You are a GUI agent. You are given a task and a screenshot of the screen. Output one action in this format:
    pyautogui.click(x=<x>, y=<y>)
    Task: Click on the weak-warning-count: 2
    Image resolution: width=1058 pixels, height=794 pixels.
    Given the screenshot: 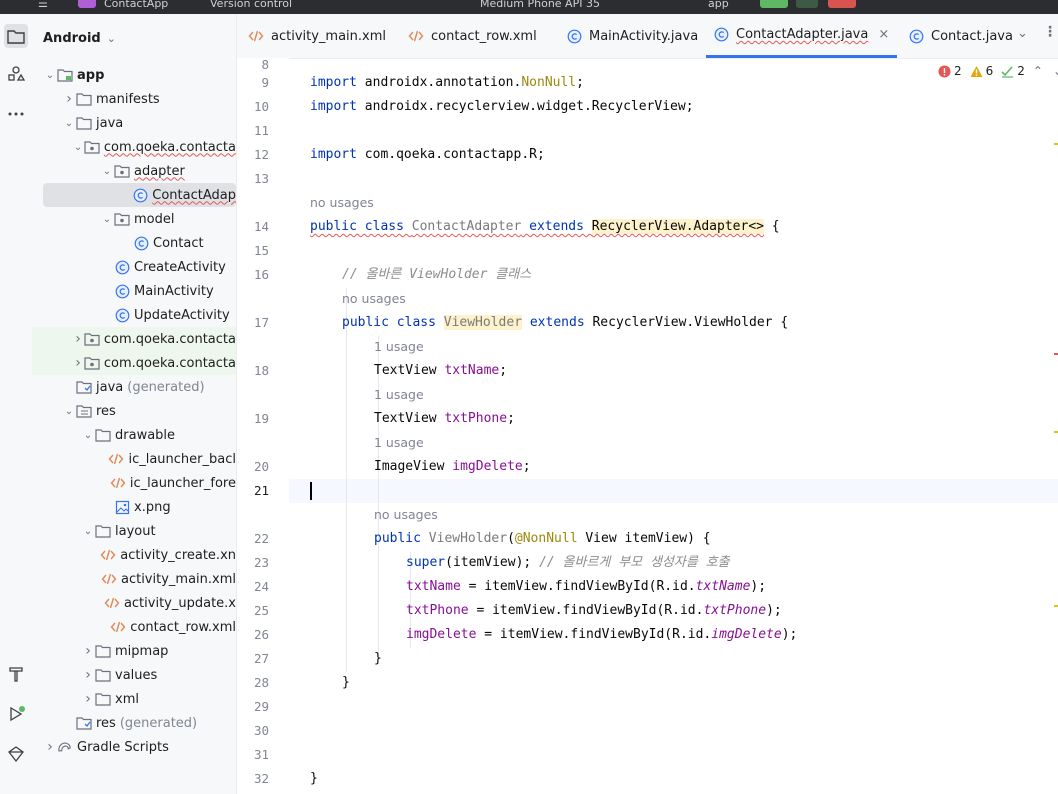 What is the action you would take?
    pyautogui.click(x=1013, y=71)
    